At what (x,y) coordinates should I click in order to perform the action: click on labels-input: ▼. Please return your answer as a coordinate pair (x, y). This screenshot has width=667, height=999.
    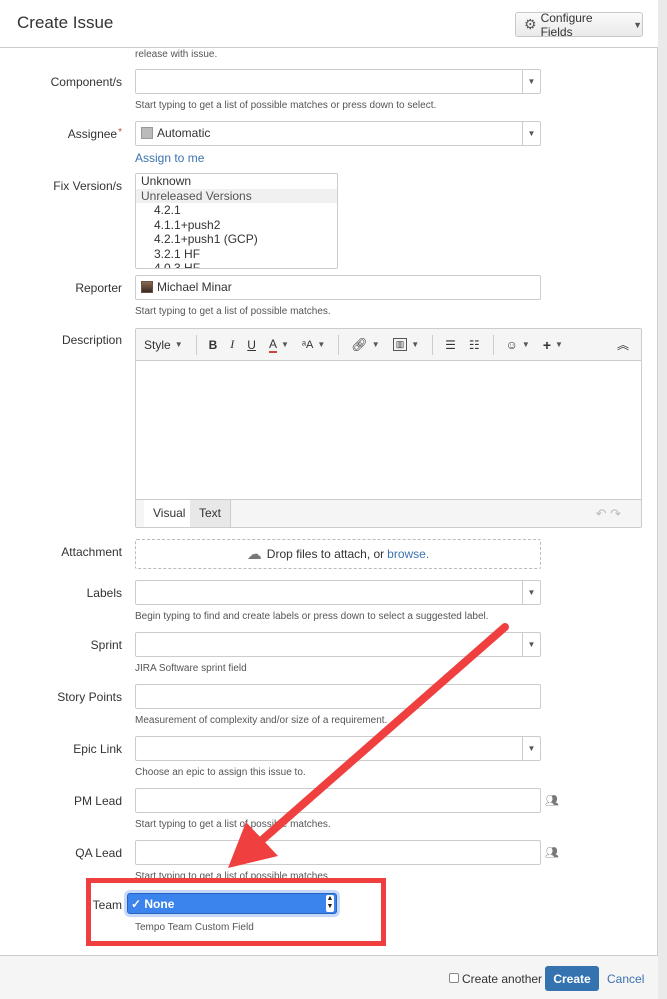
    Looking at the image, I should click on (338, 592).